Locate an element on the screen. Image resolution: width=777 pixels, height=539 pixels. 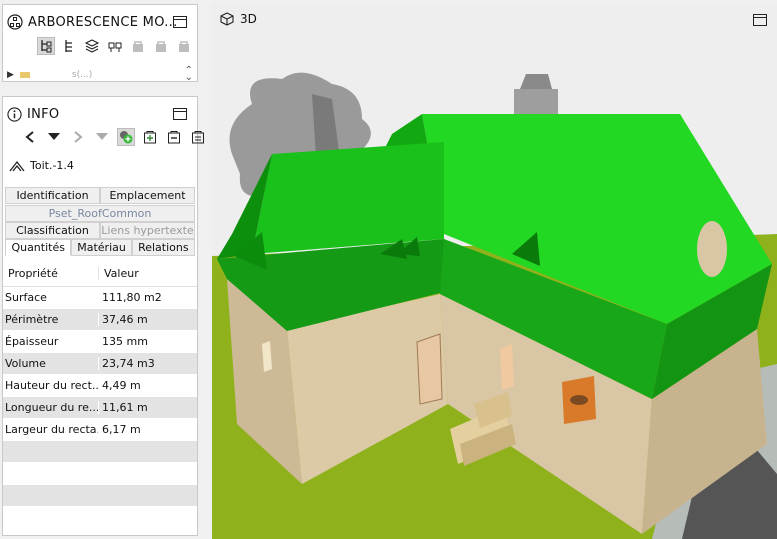
selected-object: Toit.-1.4 is located at coordinates (41, 165).